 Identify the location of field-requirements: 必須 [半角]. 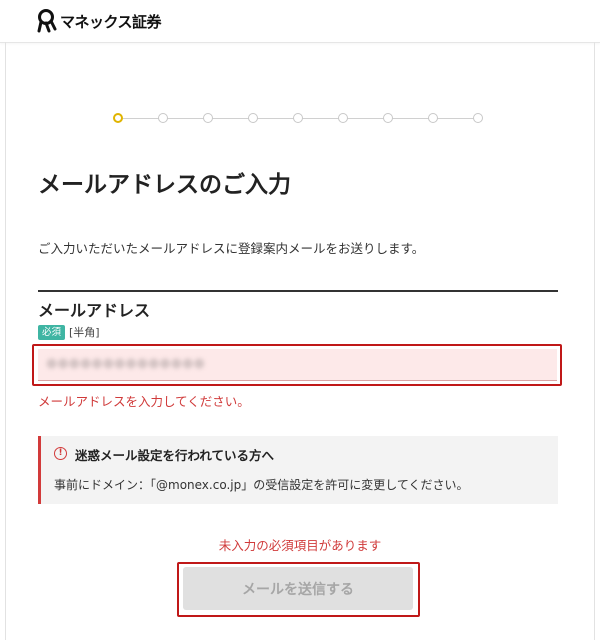
(69, 332).